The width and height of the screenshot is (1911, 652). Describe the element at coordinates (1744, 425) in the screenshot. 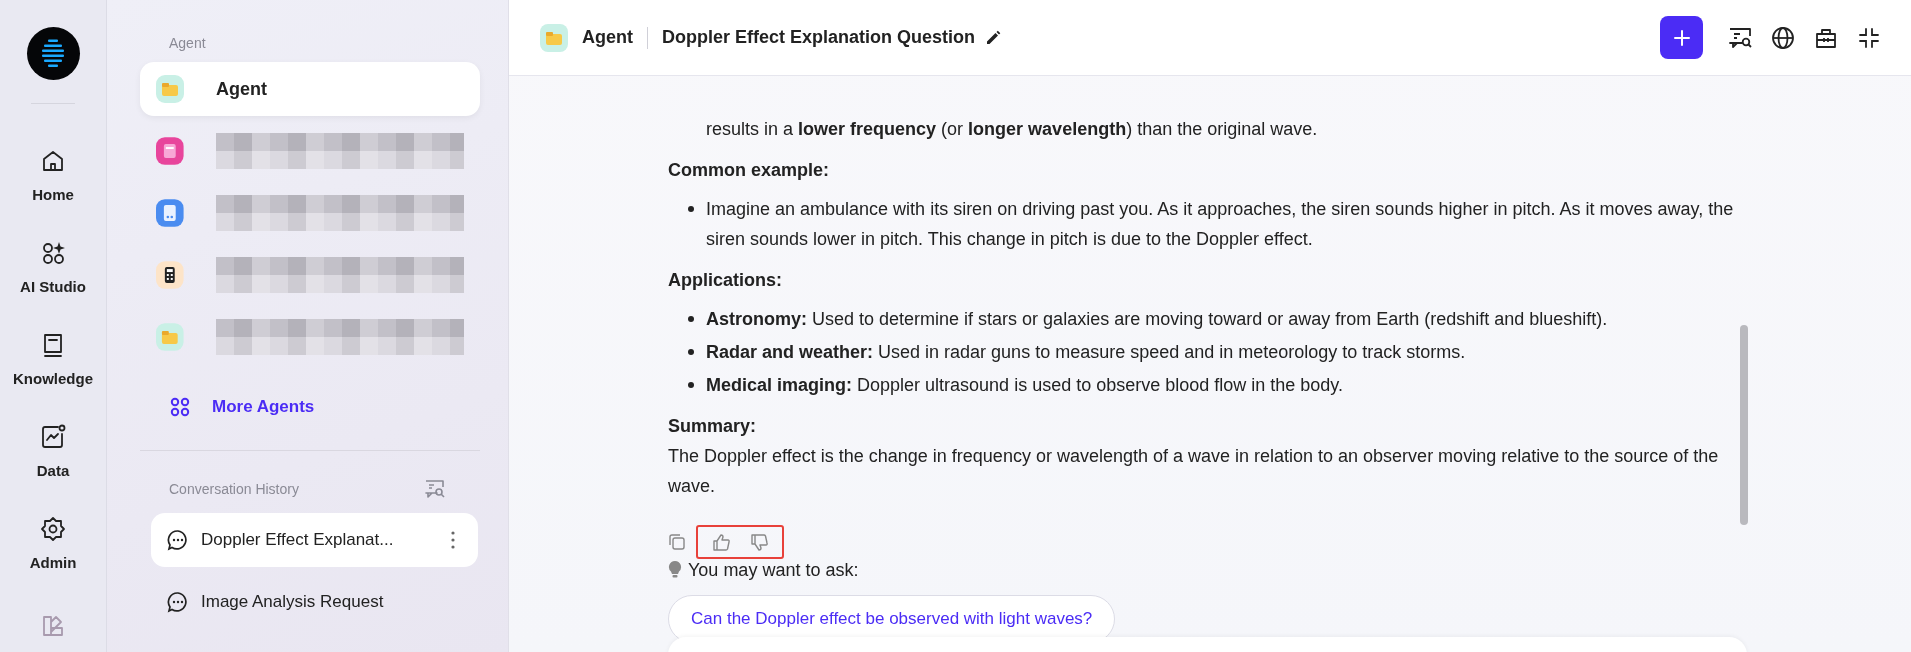

I see `scrollbar` at that location.